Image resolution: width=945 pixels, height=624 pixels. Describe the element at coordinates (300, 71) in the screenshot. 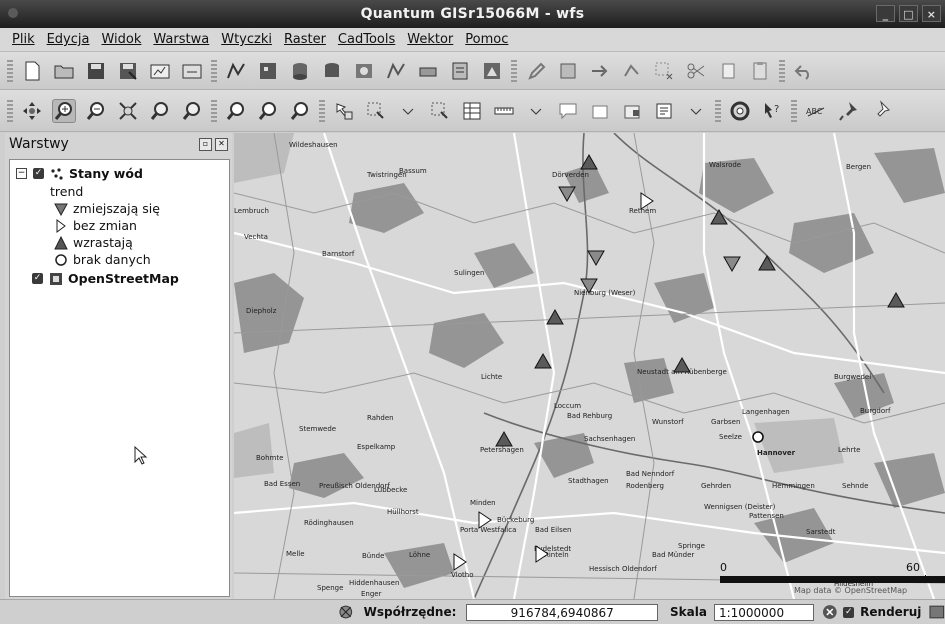

I see `add-postgis-layer-button` at that location.